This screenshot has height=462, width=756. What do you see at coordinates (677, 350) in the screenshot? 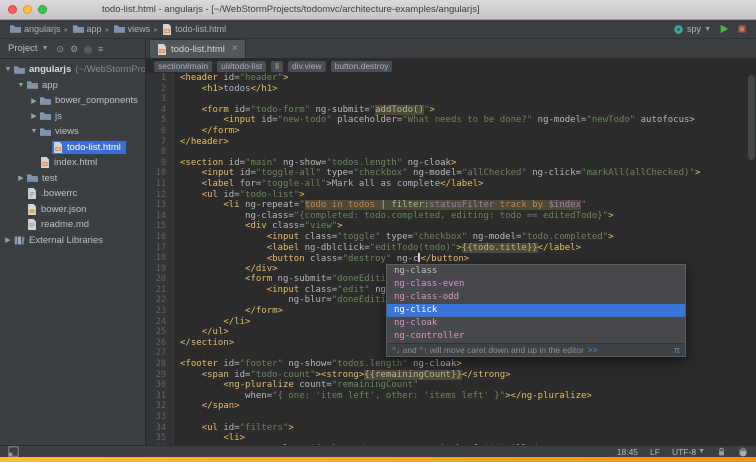
I see `completion-pin-icon: π` at bounding box center [677, 350].